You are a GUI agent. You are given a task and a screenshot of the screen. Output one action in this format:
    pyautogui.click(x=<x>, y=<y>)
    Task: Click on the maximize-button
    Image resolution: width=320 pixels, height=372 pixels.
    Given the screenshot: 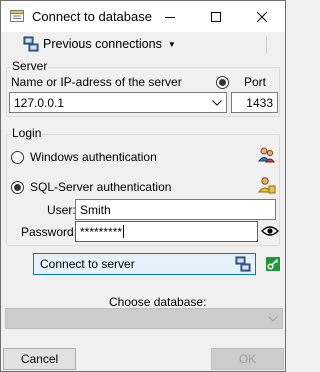 What is the action you would take?
    pyautogui.click(x=216, y=16)
    